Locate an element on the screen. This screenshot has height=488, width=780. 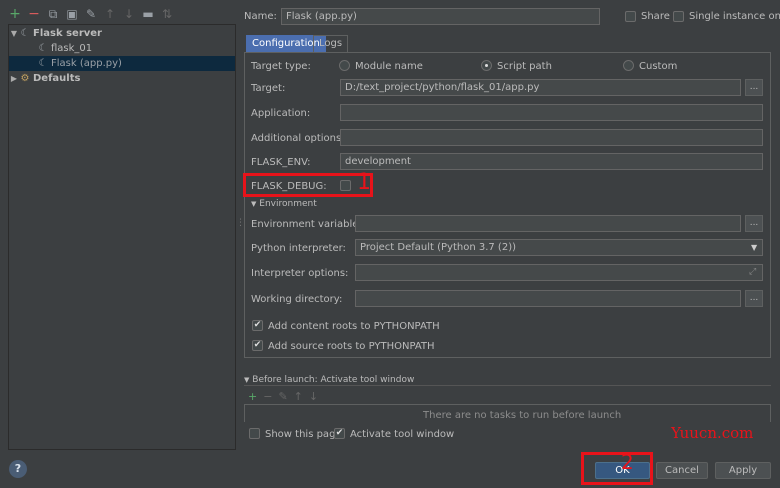
before-launch-title: Before launch: Activate tool window is located at coordinates (333, 380).